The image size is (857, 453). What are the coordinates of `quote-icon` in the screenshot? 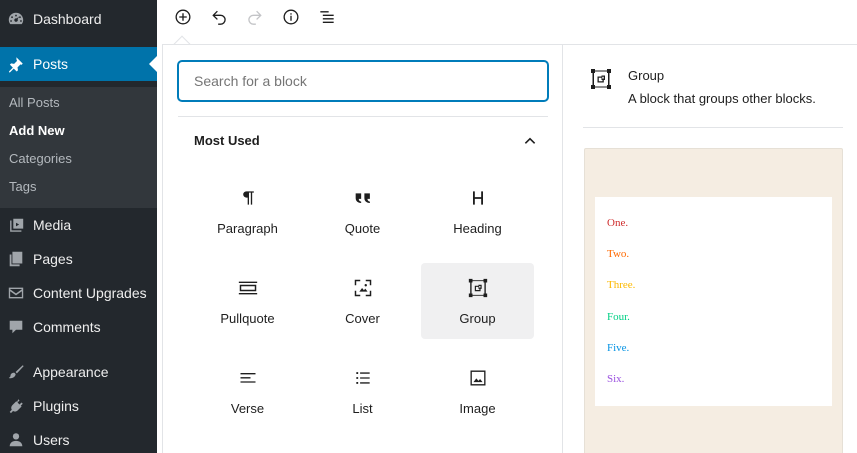 It's located at (363, 198).